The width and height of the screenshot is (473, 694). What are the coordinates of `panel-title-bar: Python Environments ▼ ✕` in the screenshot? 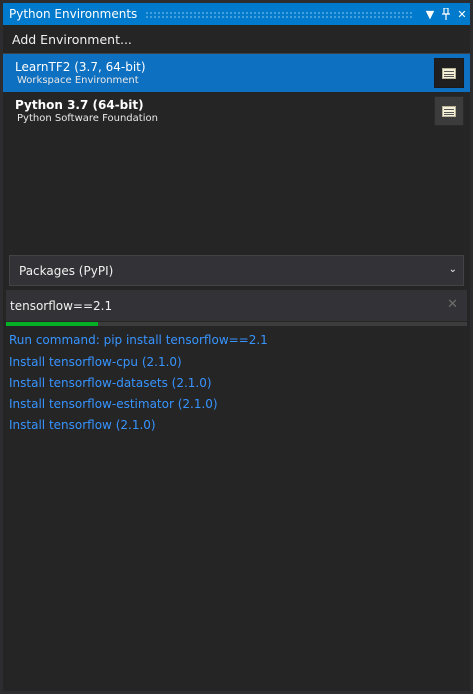 It's located at (236, 14).